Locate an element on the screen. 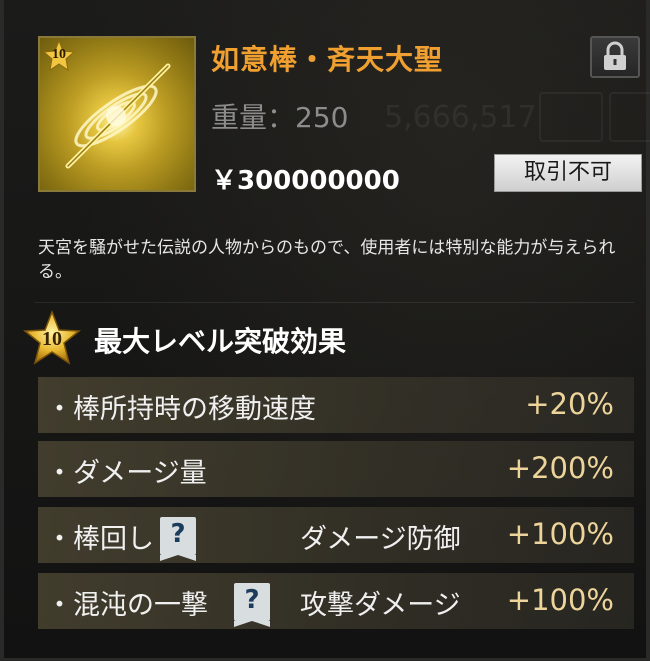  effect-target: 攻撃ダメージ is located at coordinates (380, 605).